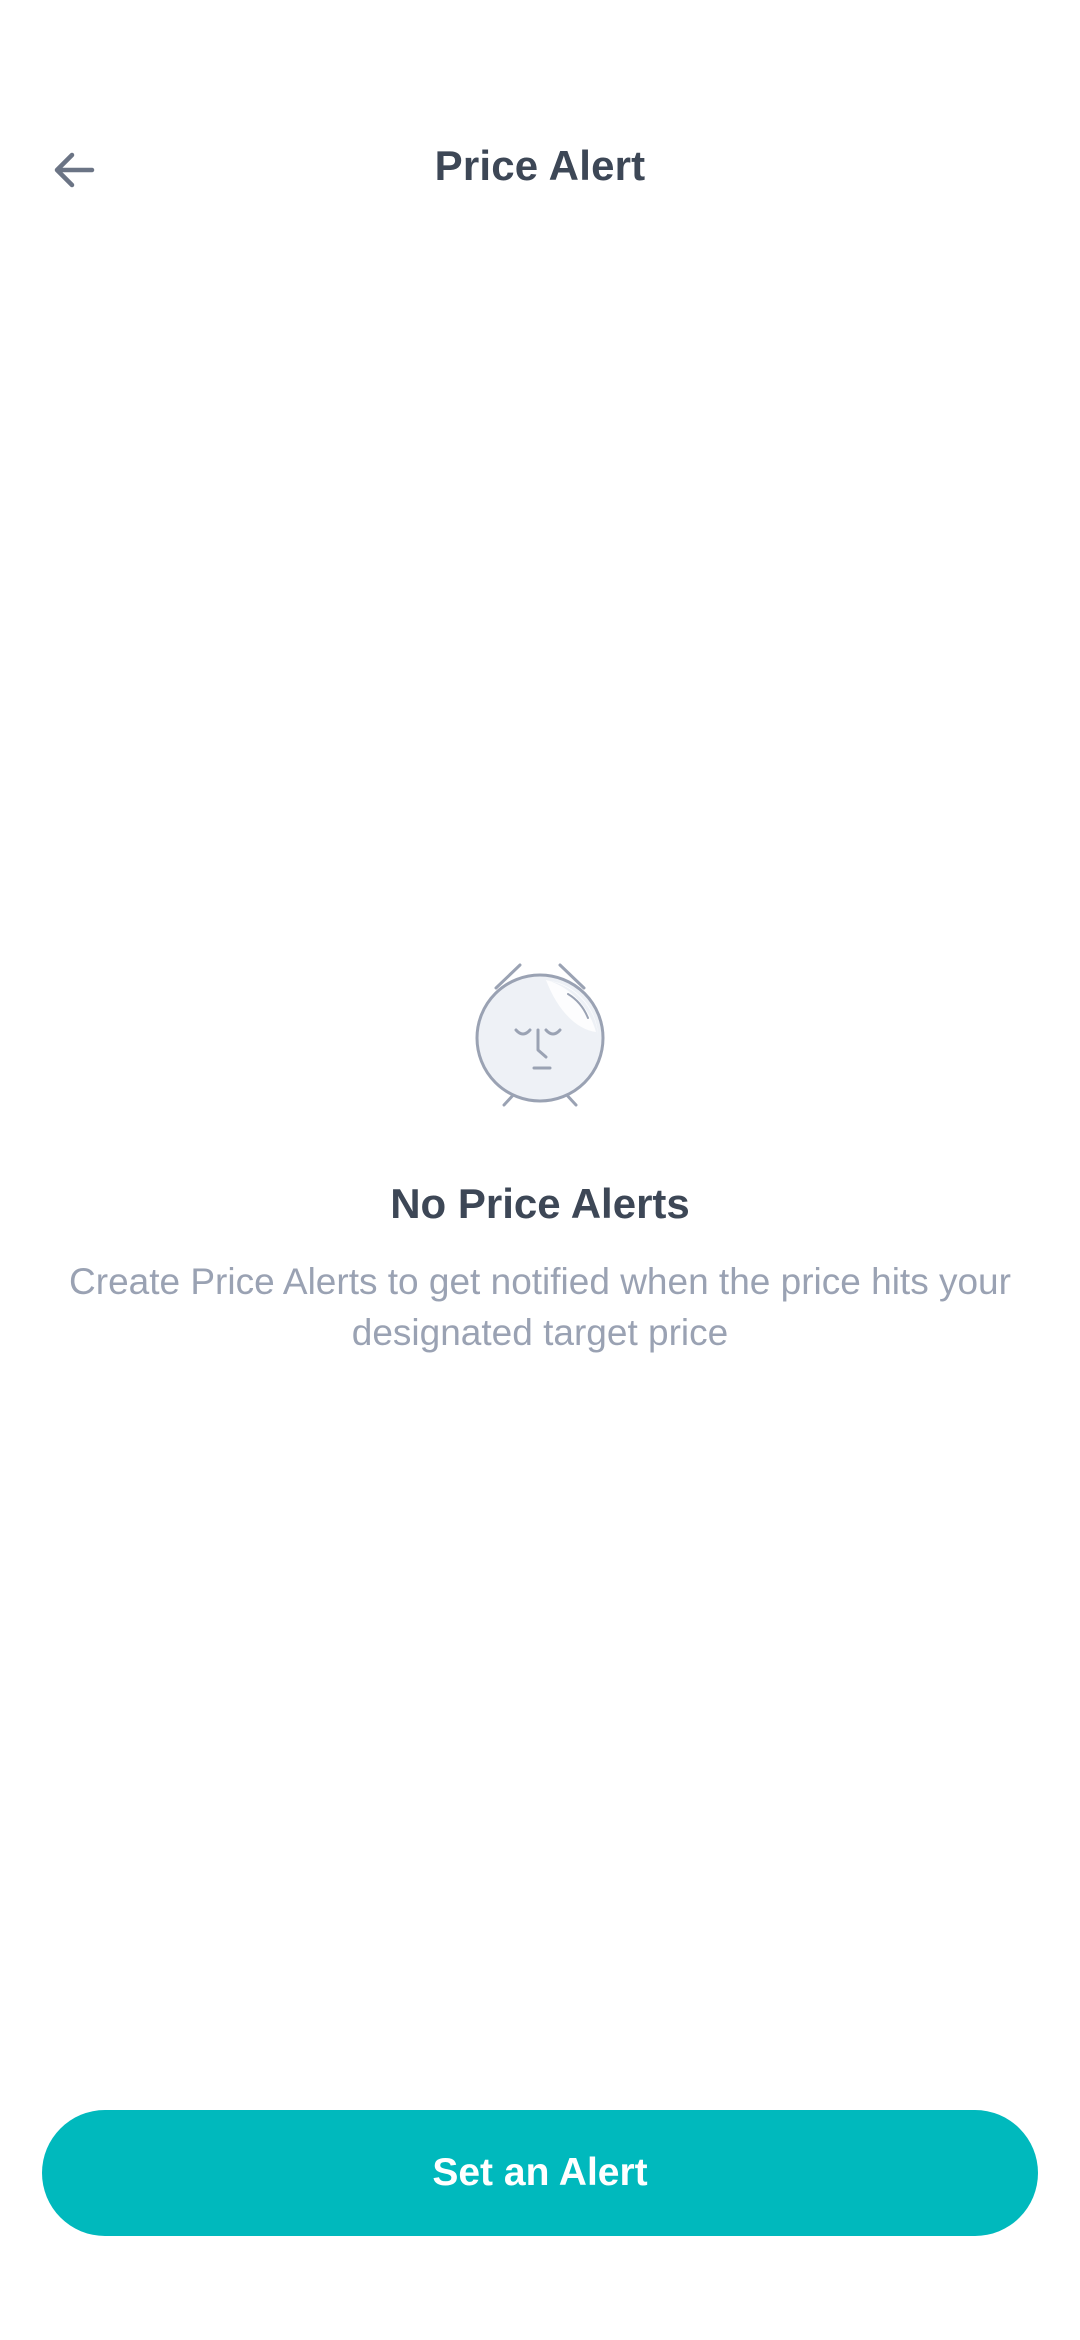 The width and height of the screenshot is (1080, 2340). I want to click on top-app-bar: Price Alert, so click(540, 170).